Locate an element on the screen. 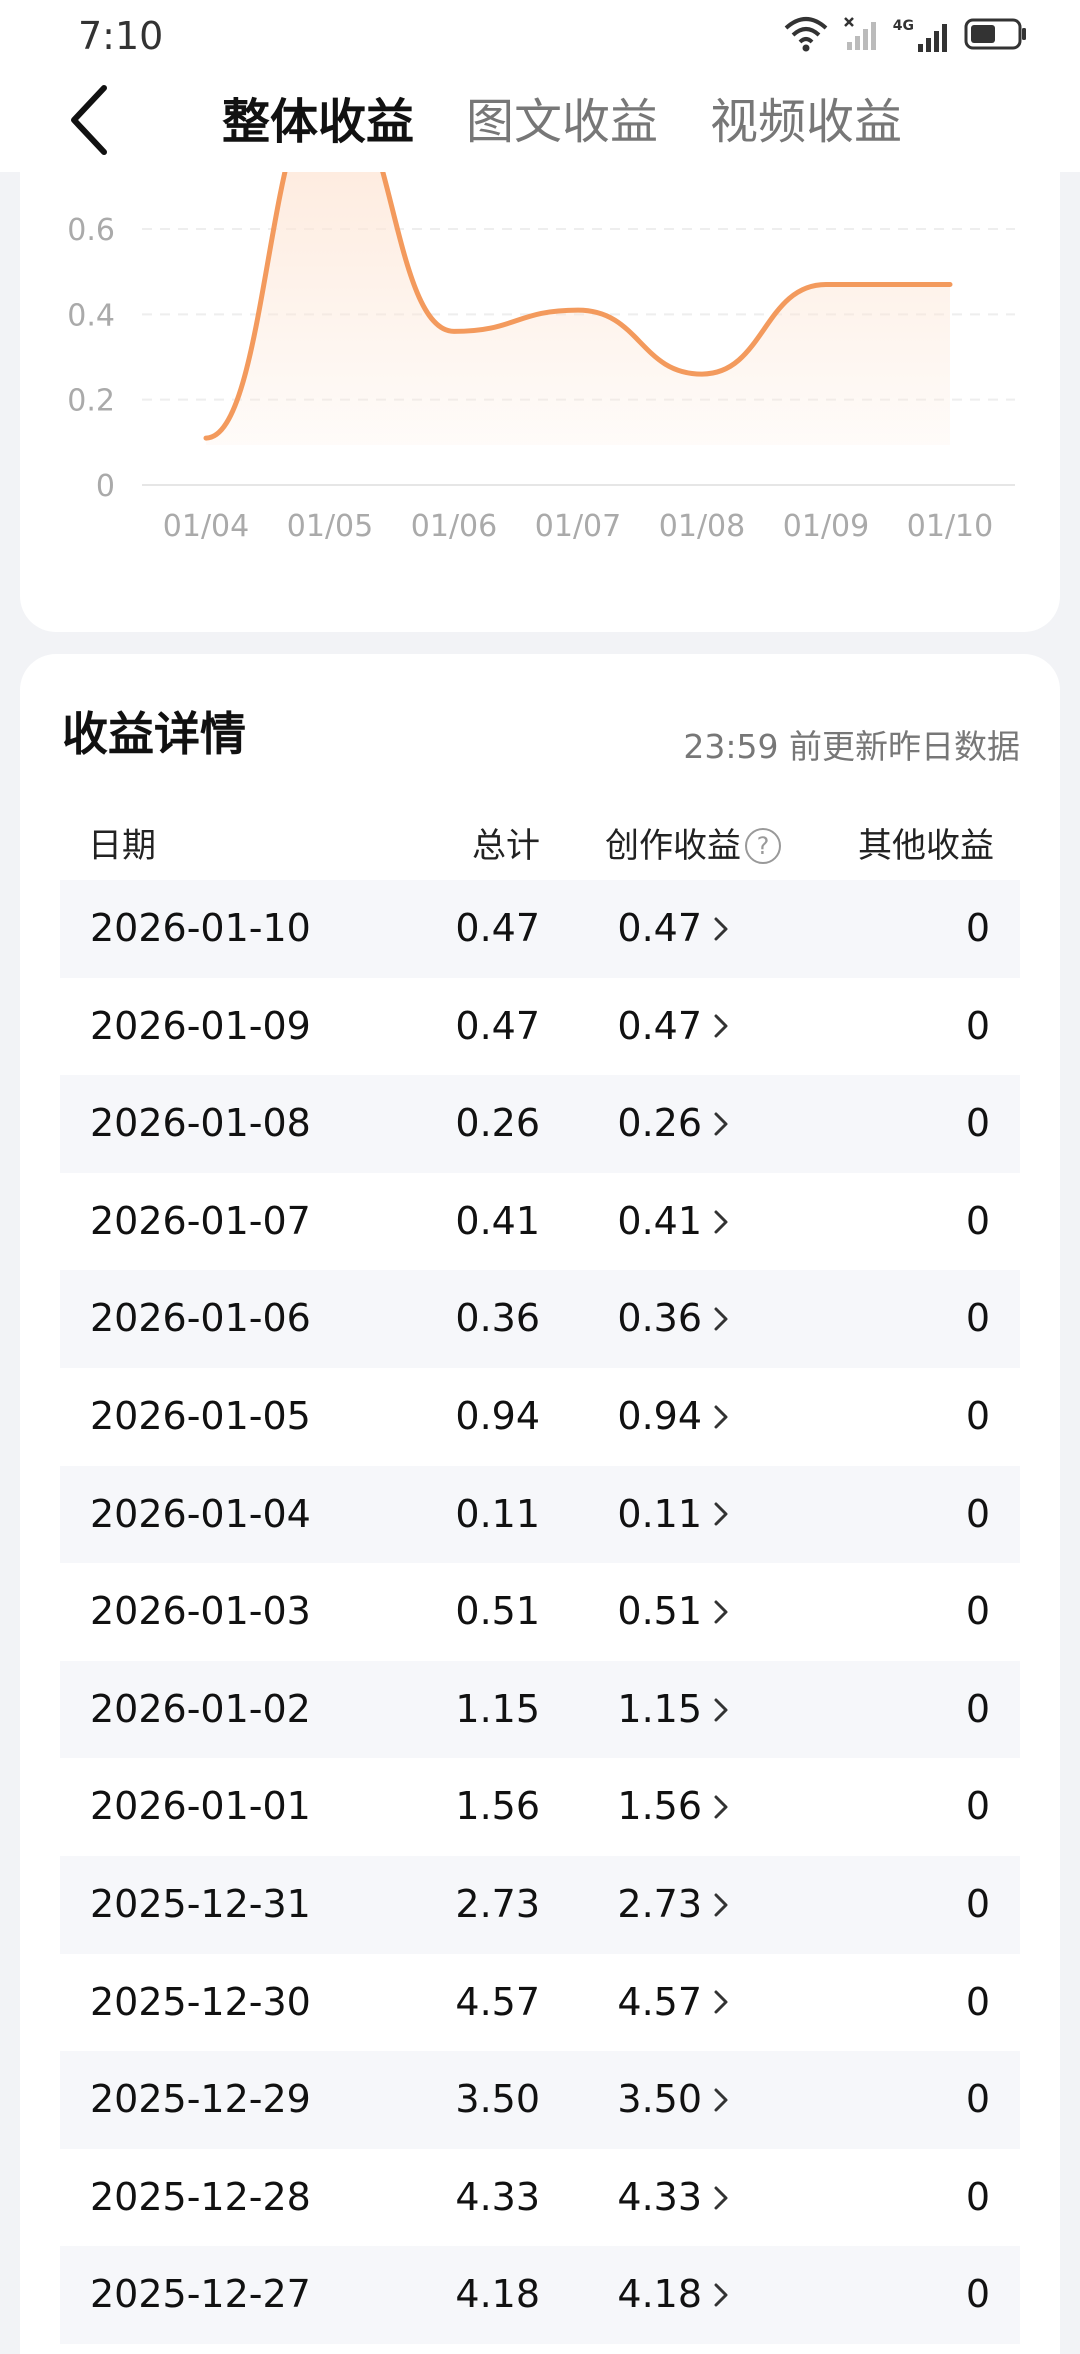 Image resolution: width=1080 pixels, height=2354 pixels. row-date: 2026-01-07 is located at coordinates (200, 1220).